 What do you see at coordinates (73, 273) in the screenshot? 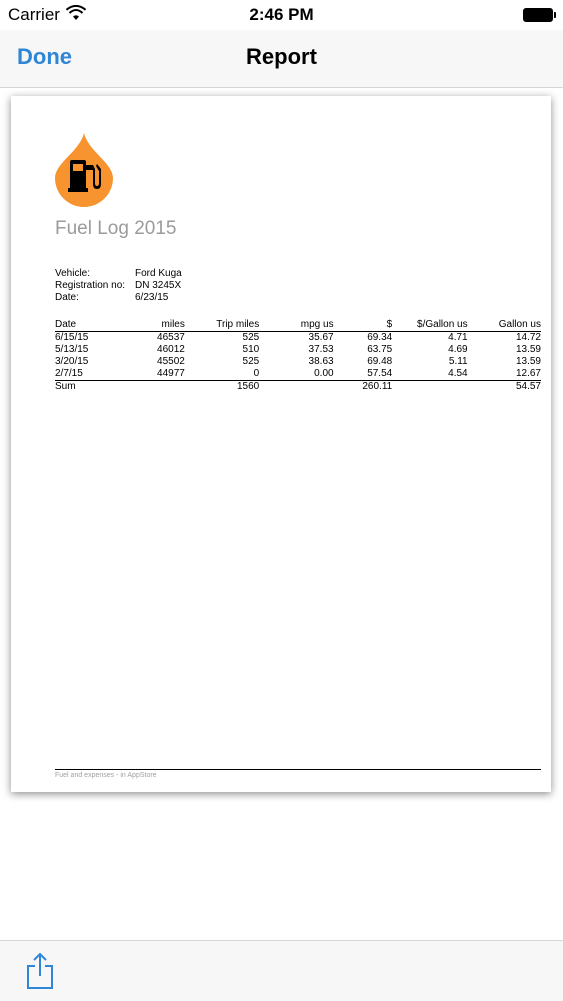
I see `vehicle-label: Vehicle:` at bounding box center [73, 273].